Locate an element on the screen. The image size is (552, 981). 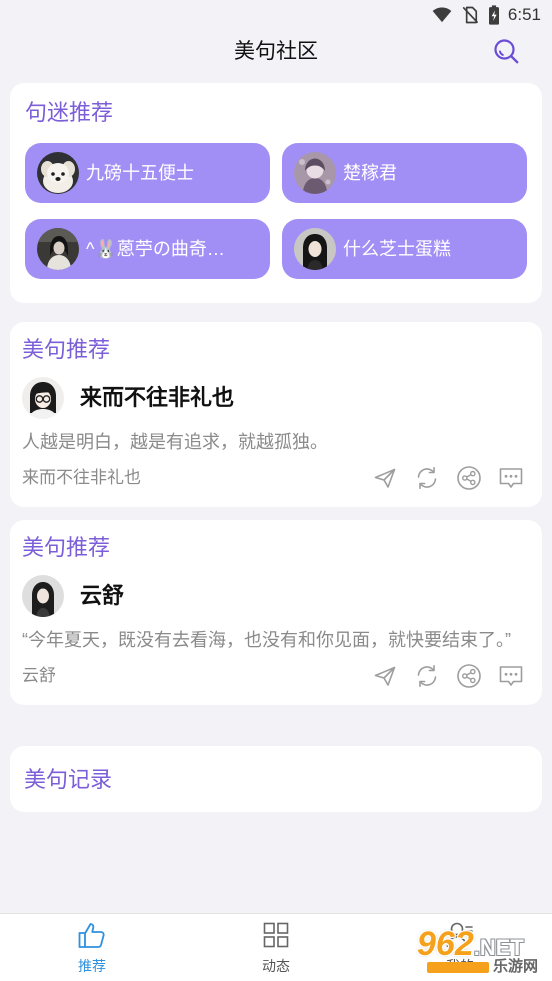
status-bar: 6:51 is located at coordinates (276, 15).